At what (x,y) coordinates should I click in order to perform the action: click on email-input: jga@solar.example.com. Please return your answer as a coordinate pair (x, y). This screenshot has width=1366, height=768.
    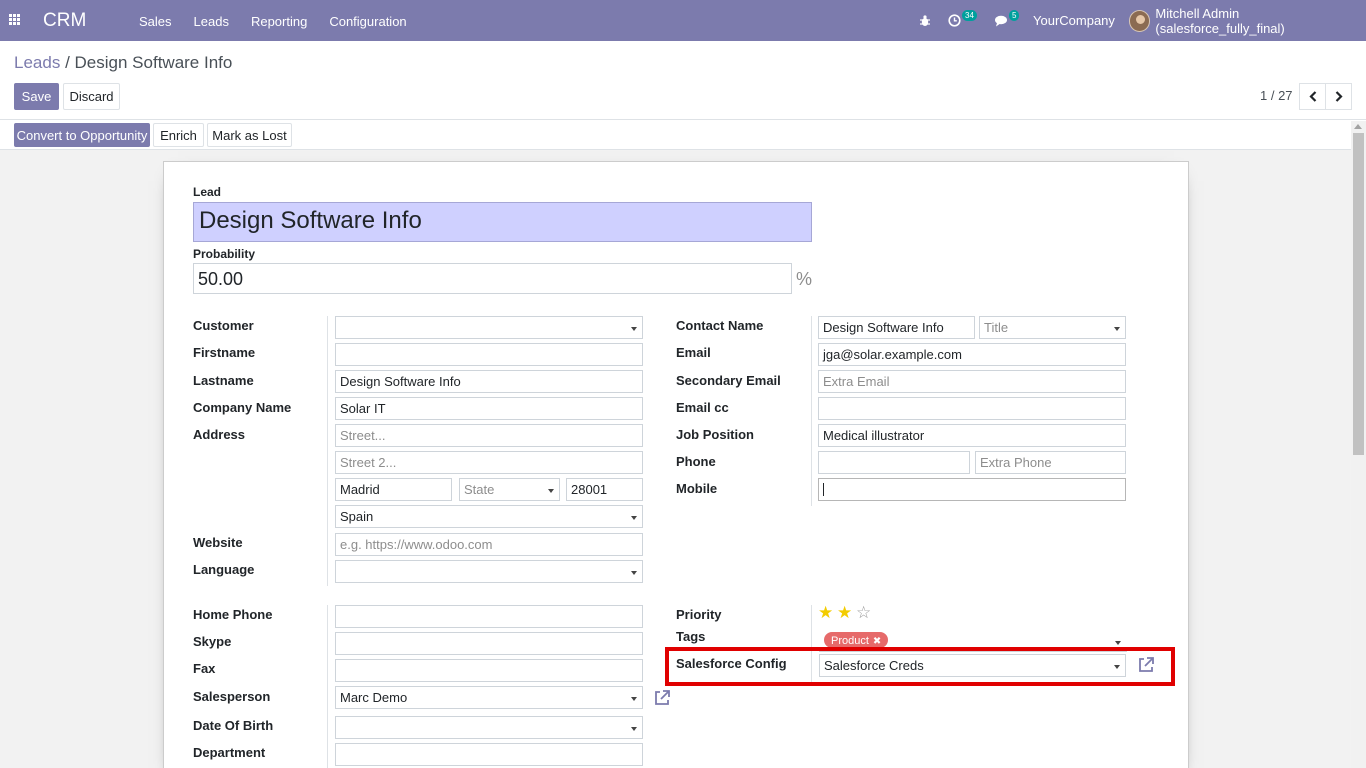
    Looking at the image, I should click on (972, 354).